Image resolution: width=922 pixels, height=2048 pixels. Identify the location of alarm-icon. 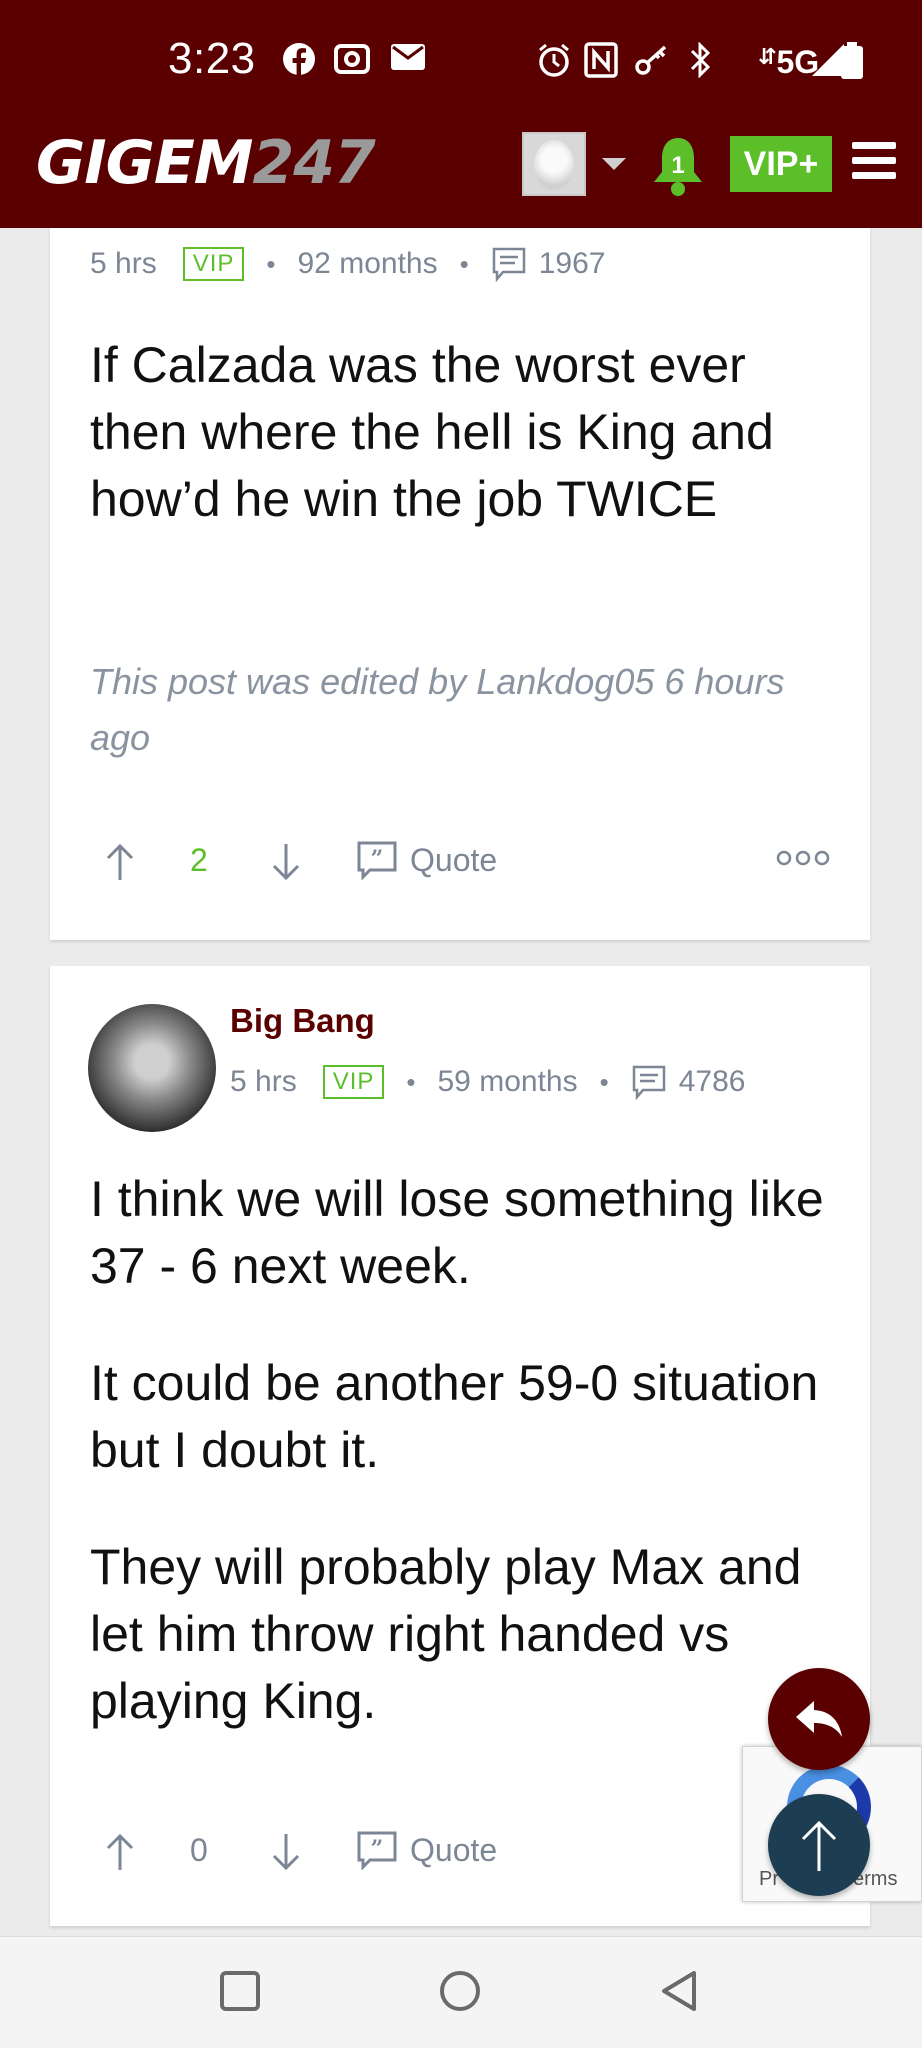
(554, 60).